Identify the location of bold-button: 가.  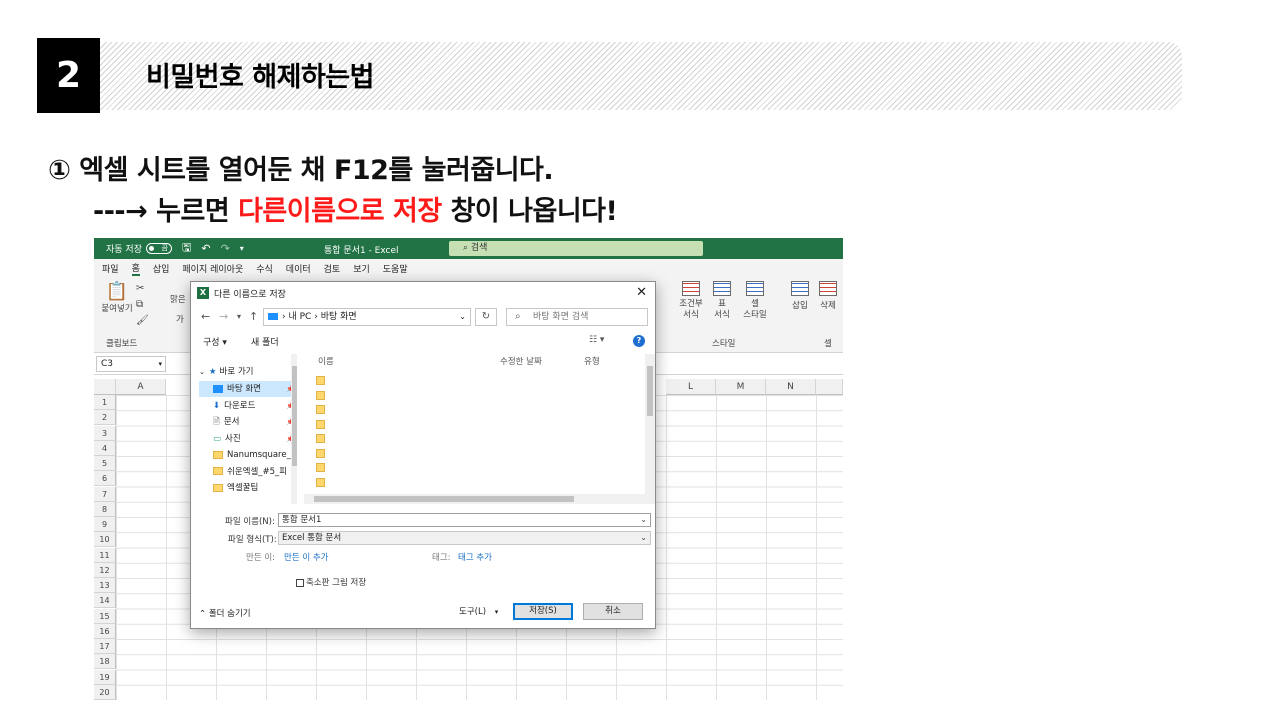
(180, 319).